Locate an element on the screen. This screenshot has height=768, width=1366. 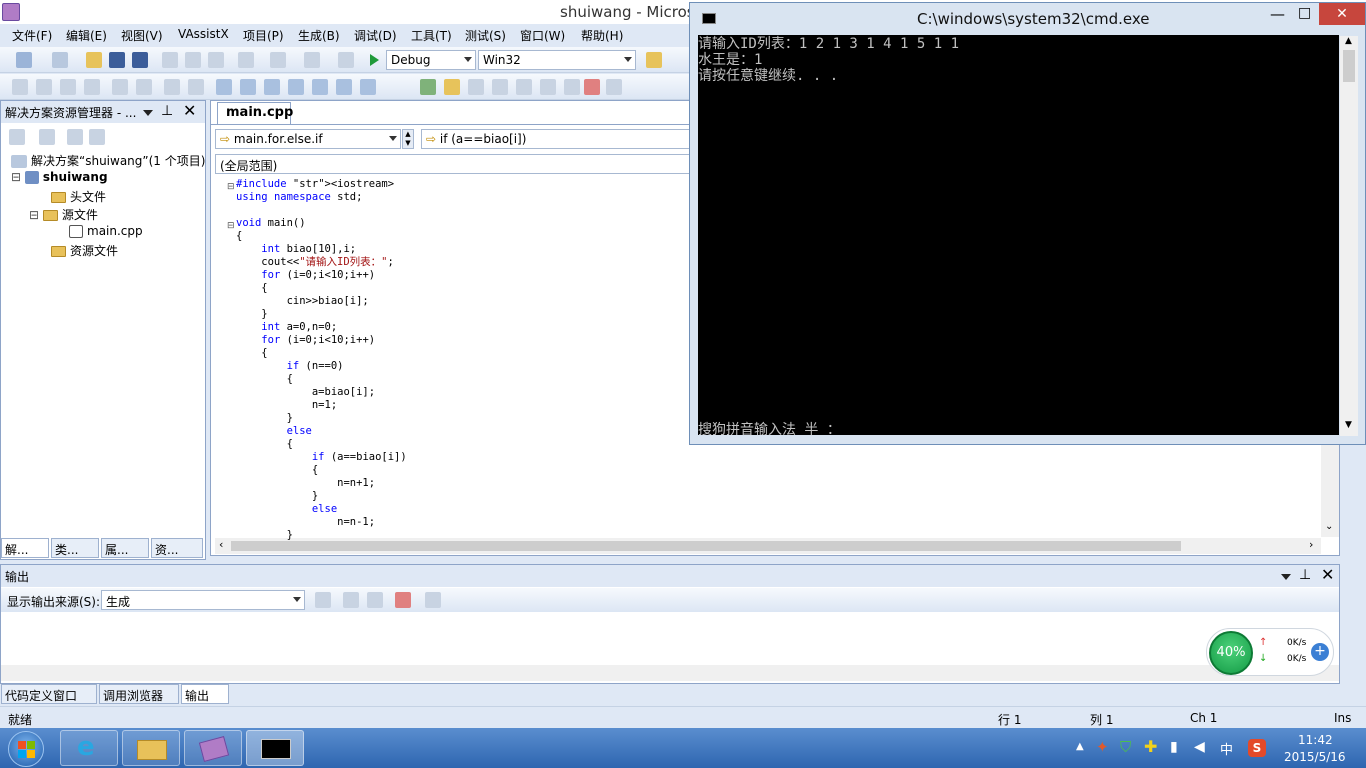
taskbar-explorer is located at coordinates (151, 748).